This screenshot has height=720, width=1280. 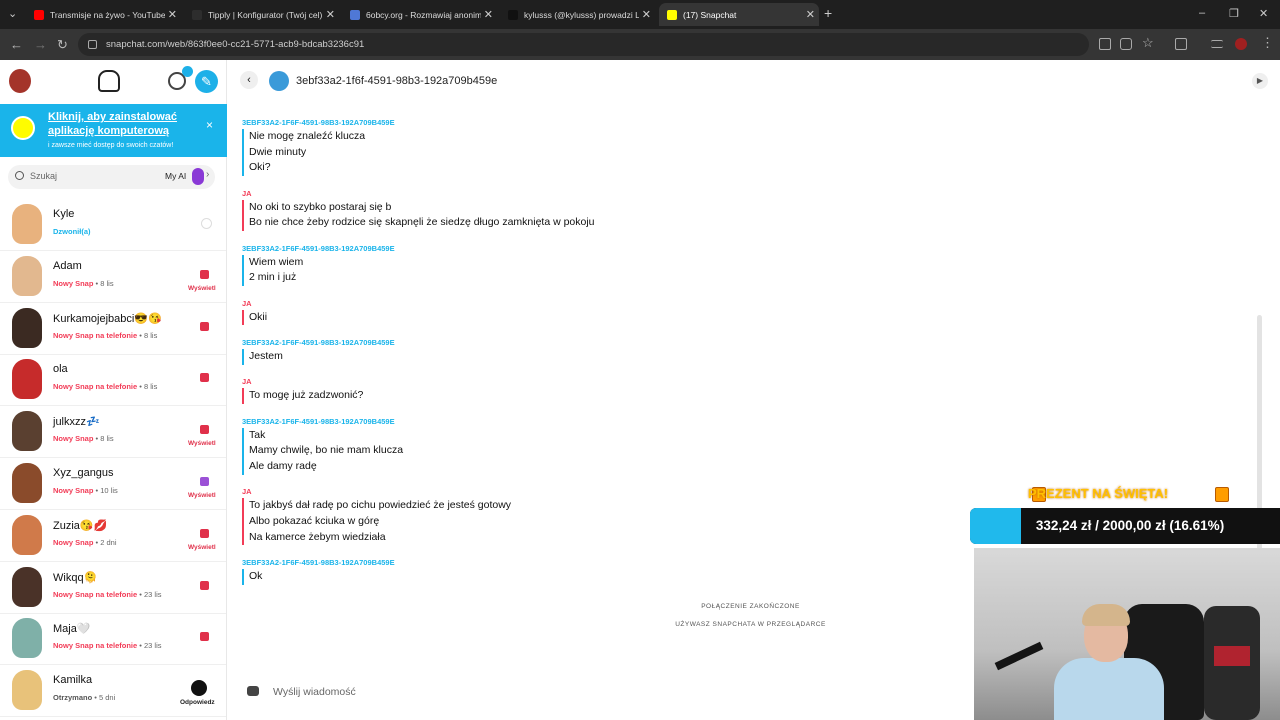 I want to click on message-bubble: Wiem wiem 2 min i już, so click(x=272, y=270).